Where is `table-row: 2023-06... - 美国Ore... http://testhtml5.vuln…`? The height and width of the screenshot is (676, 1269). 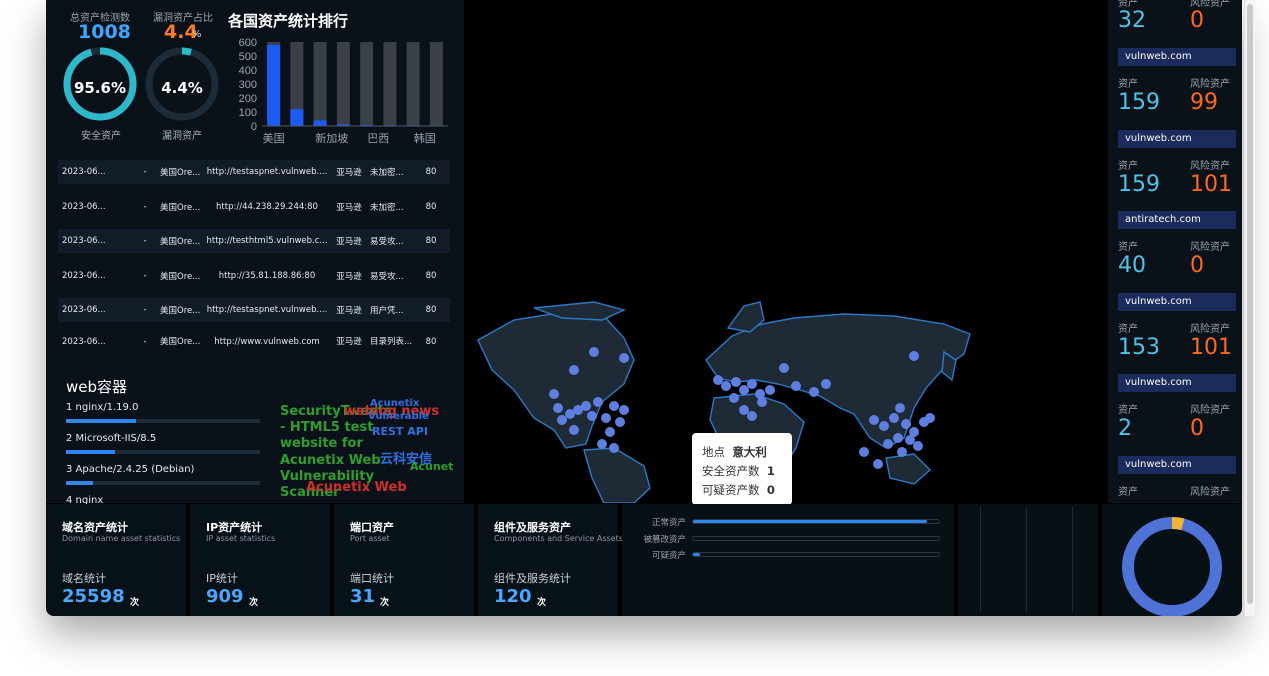 table-row: 2023-06... - 美国Ore... http://testhtml5.vuln… is located at coordinates (254, 241).